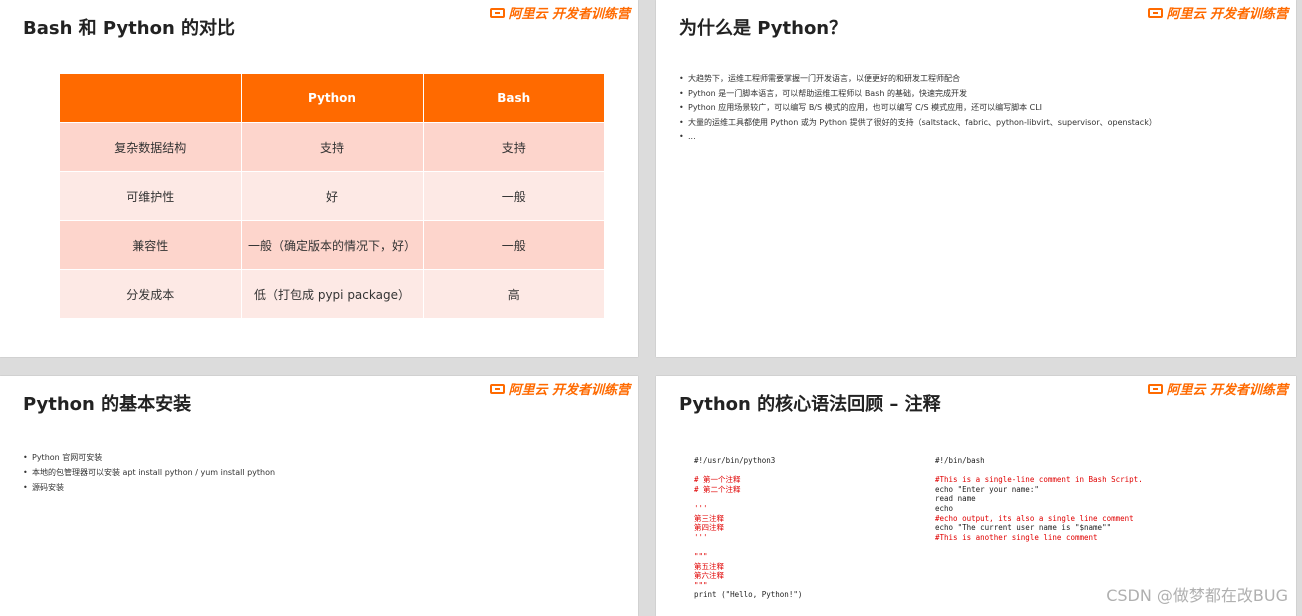 The image size is (1302, 616). What do you see at coordinates (810, 404) in the screenshot?
I see `slide-title: Python 的核心语法回顾 – 注释` at bounding box center [810, 404].